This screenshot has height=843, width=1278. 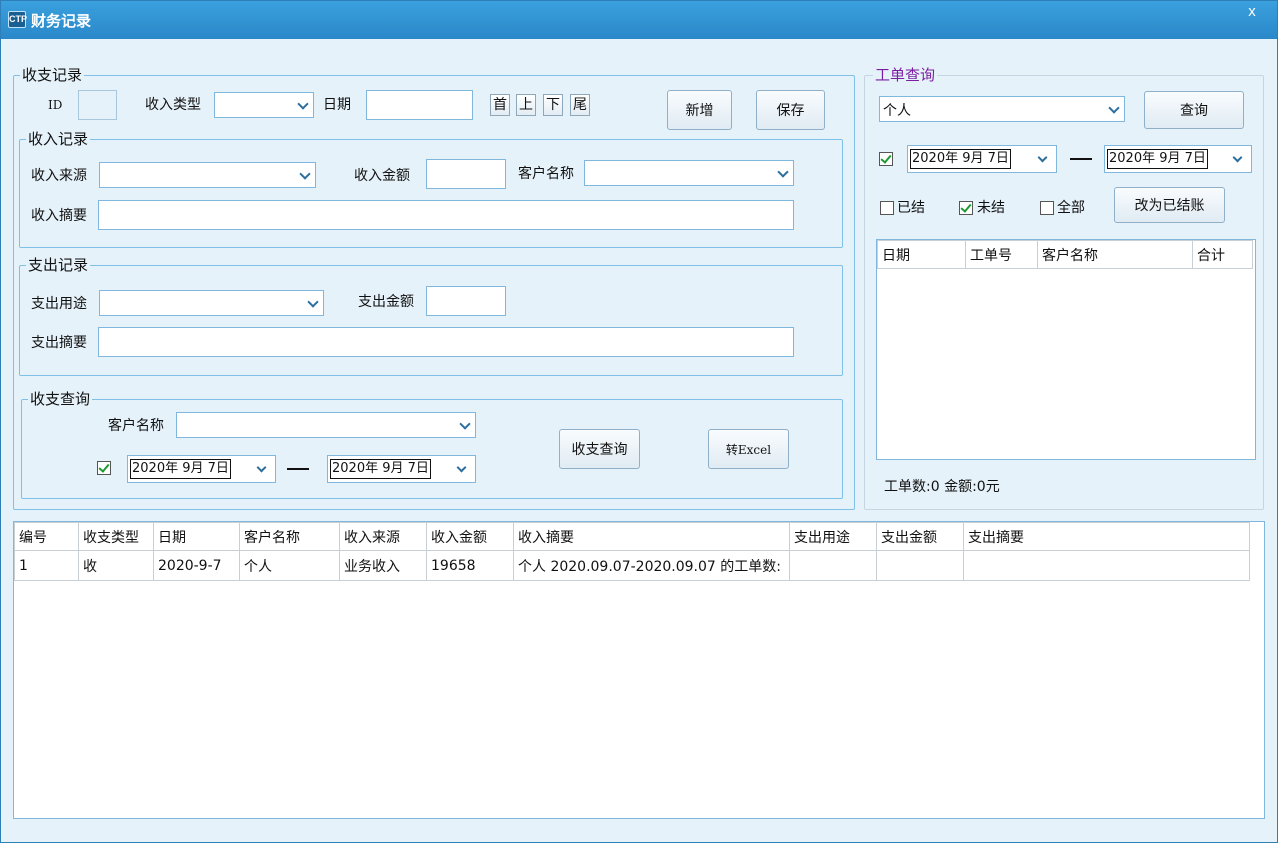 What do you see at coordinates (59, 304) in the screenshot?
I see `expense-use-label: 支出用途` at bounding box center [59, 304].